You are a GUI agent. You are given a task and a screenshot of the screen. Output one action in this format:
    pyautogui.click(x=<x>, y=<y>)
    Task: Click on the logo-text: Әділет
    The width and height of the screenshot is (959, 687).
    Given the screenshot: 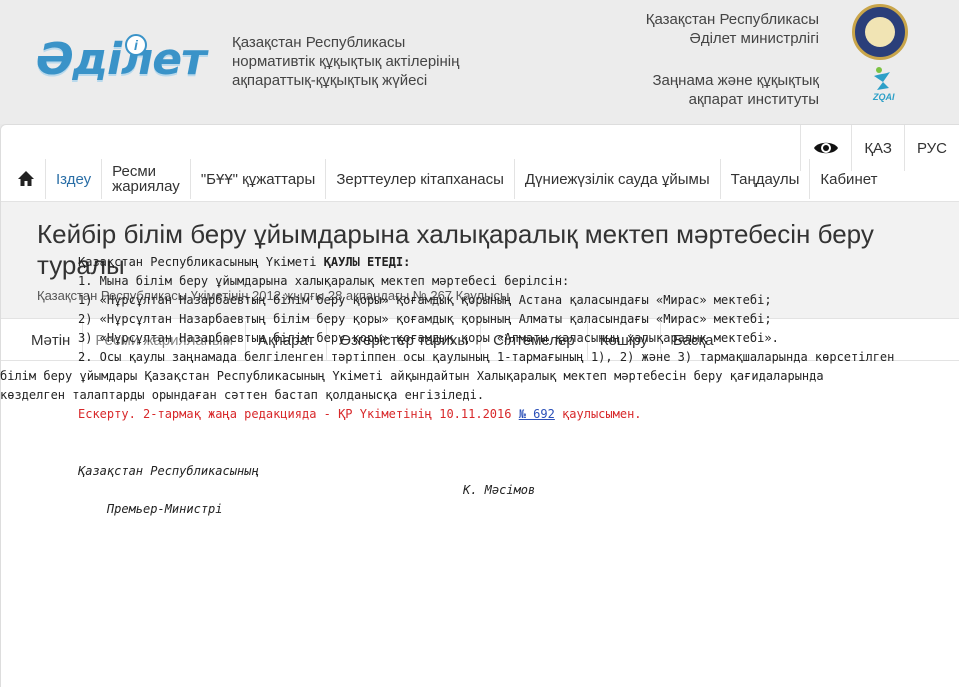 What is the action you would take?
    pyautogui.click(x=121, y=59)
    